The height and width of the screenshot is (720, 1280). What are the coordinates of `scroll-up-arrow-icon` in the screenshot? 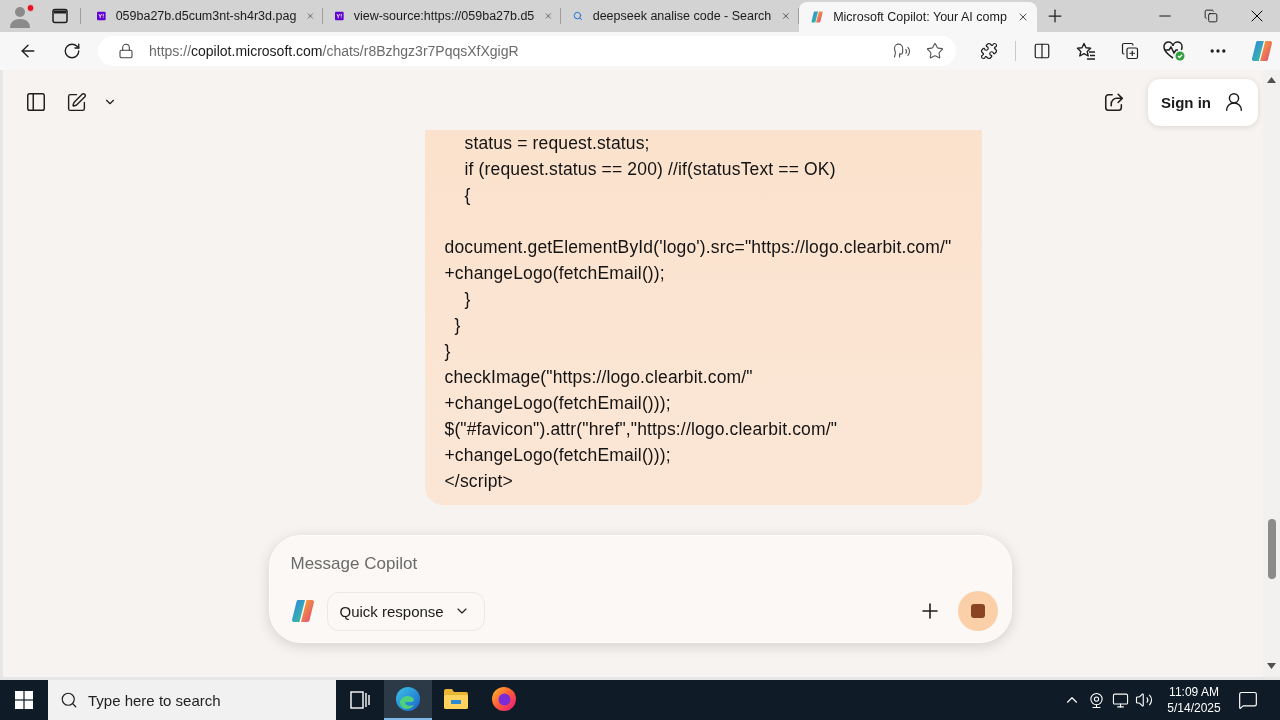 It's located at (1271, 80).